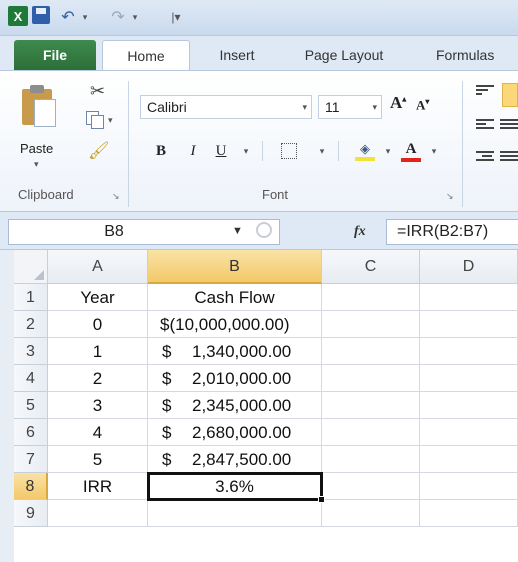 The height and width of the screenshot is (562, 518). What do you see at coordinates (97, 91) in the screenshot?
I see `cut-icon: ✂` at bounding box center [97, 91].